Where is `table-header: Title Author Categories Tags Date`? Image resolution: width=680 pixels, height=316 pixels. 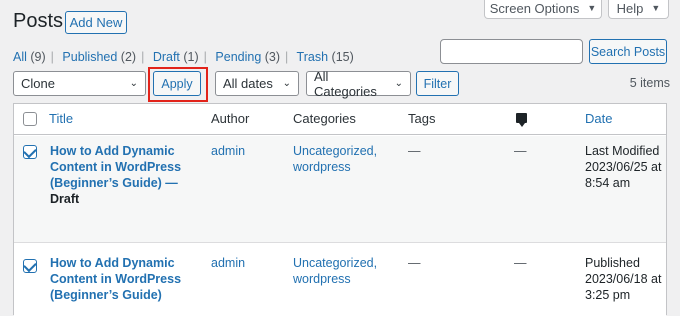 table-header: Title Author Categories Tags Date is located at coordinates (340, 119).